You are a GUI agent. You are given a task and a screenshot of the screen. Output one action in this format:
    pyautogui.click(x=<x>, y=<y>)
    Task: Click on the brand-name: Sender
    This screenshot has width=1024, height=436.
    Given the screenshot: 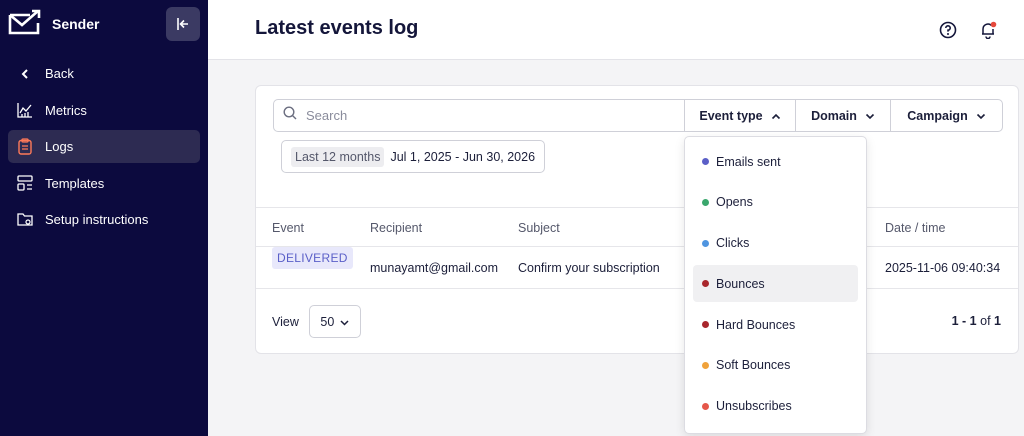 What is the action you would take?
    pyautogui.click(x=76, y=24)
    